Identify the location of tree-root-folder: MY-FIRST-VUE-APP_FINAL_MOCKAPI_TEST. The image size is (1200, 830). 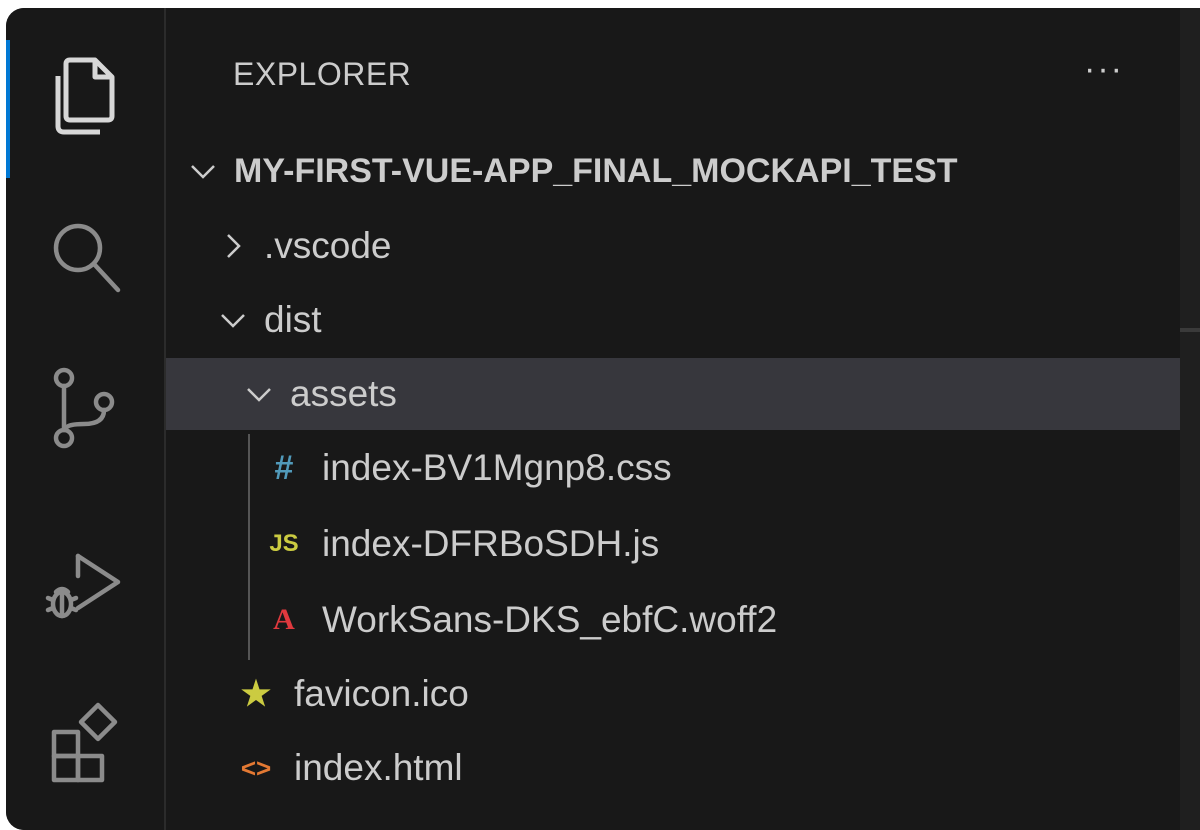
(683, 171).